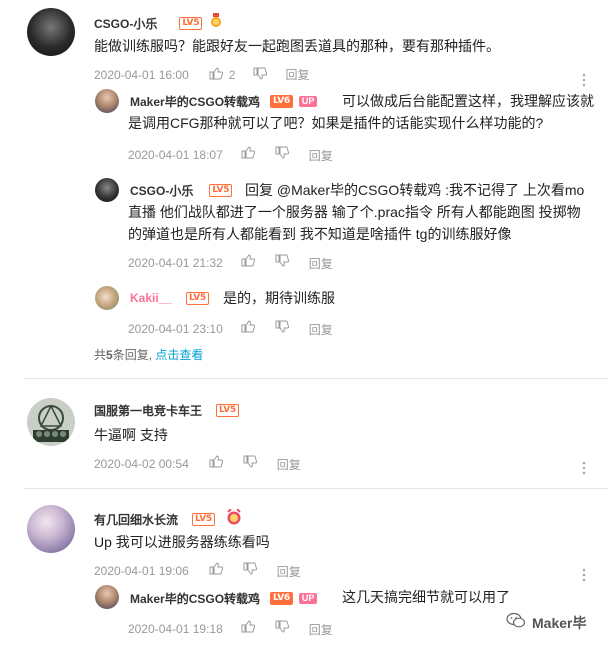  Describe the element at coordinates (336, 123) in the screenshot. I see `reply-text: 是调用CFG那种就可以了吧？如果是插件的话能实现什么样功能的?` at that location.